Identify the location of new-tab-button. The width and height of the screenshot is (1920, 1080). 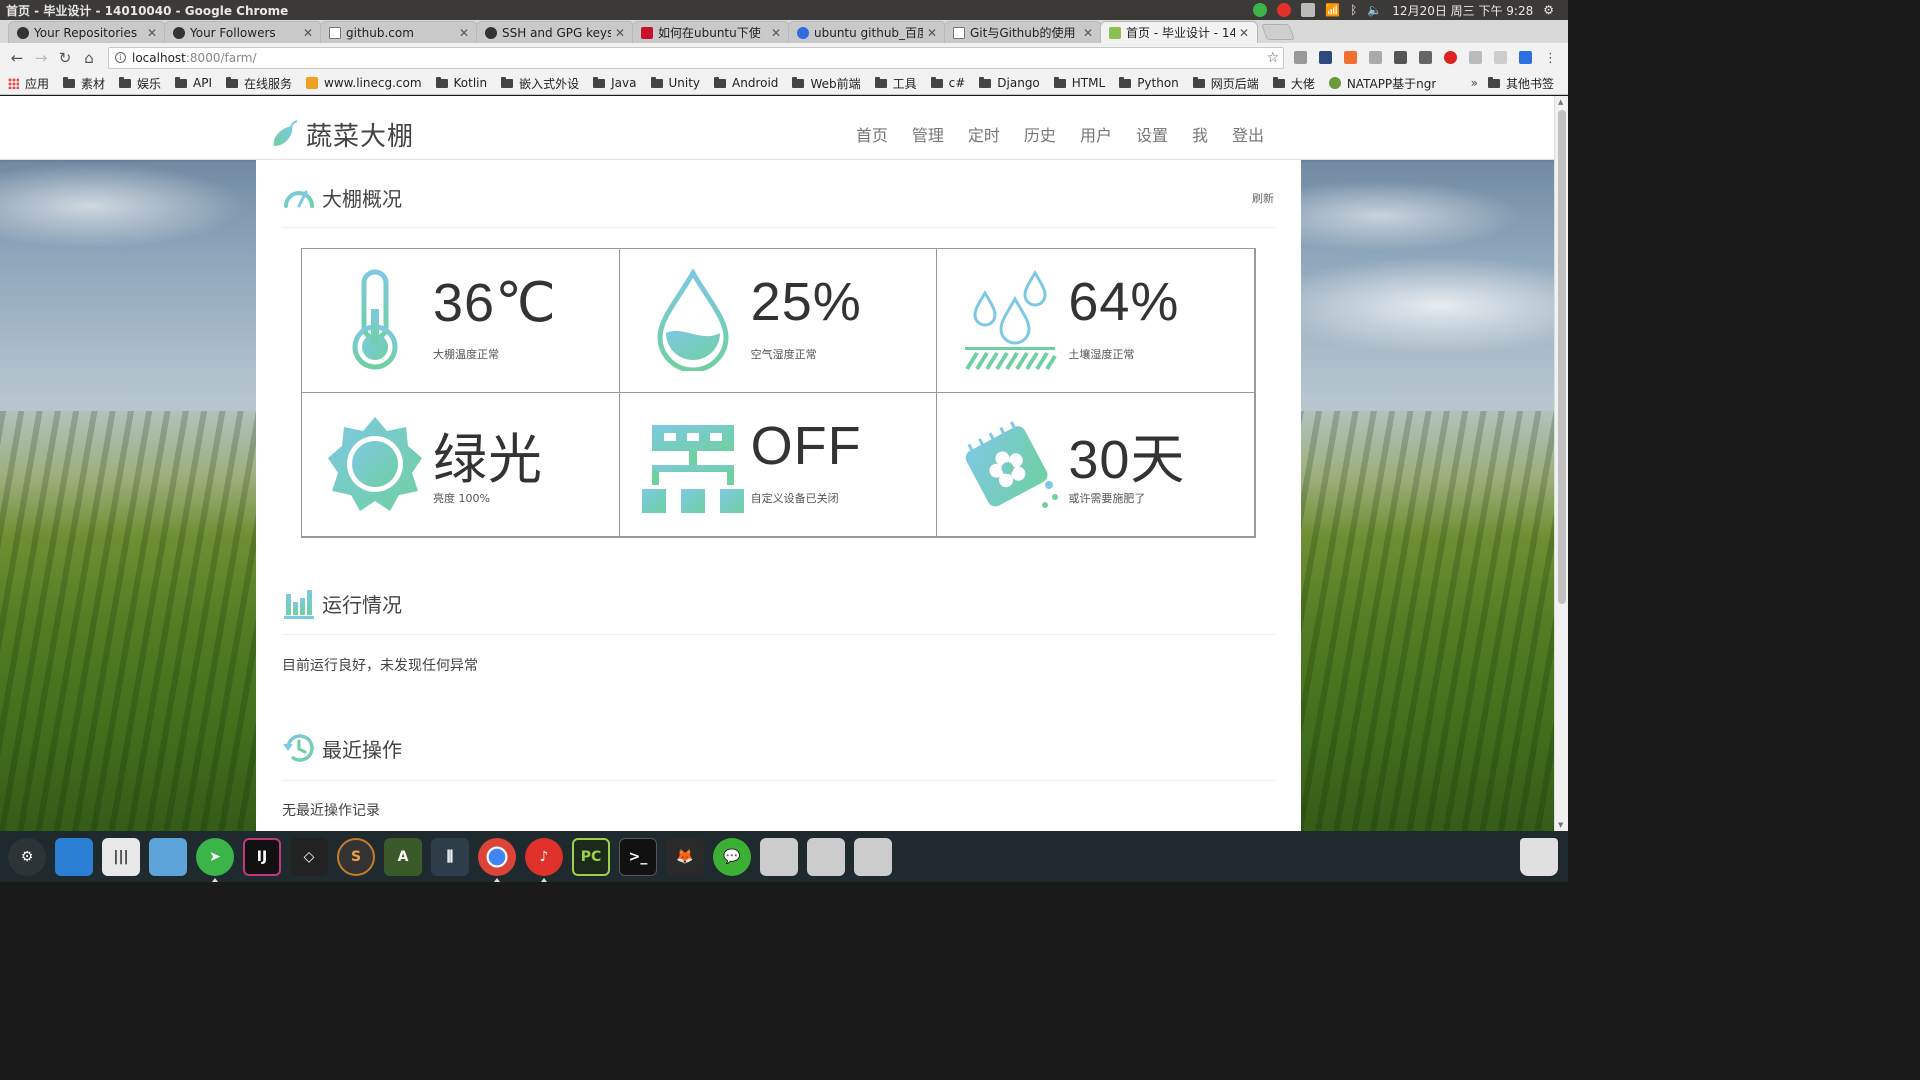
(1278, 32).